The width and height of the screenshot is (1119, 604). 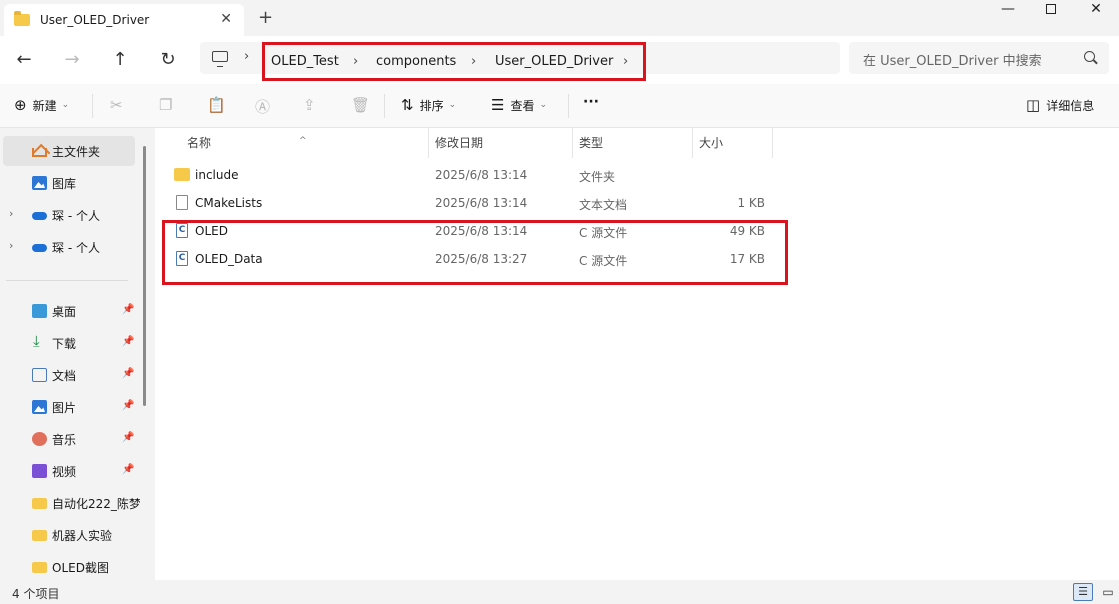 What do you see at coordinates (116, 105) in the screenshot?
I see `cut-icon: ✂` at bounding box center [116, 105].